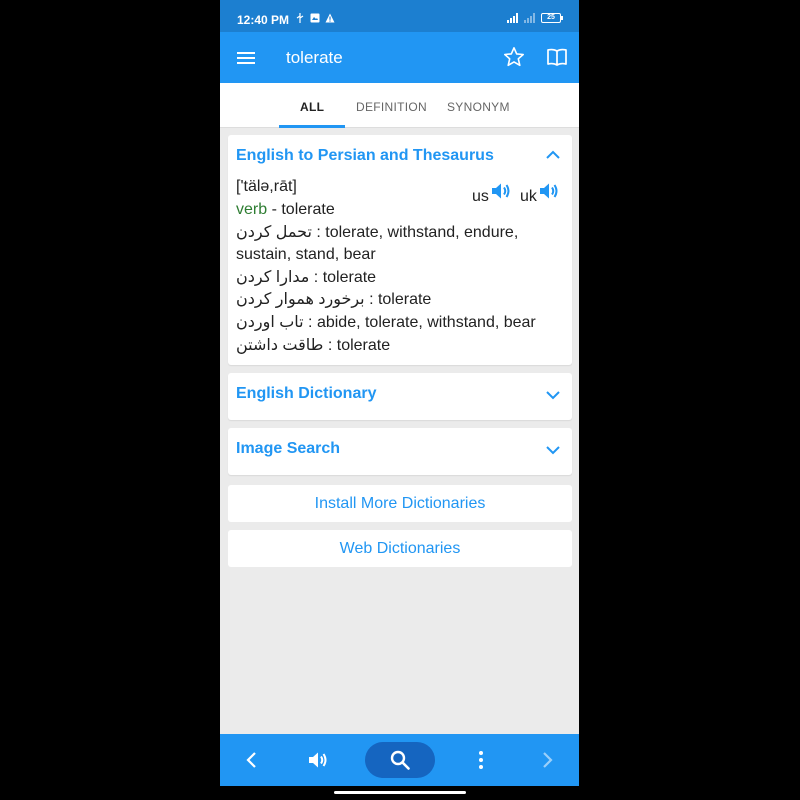 This screenshot has width=800, height=800. Describe the element at coordinates (481, 760) in the screenshot. I see `more-options-icon` at that location.